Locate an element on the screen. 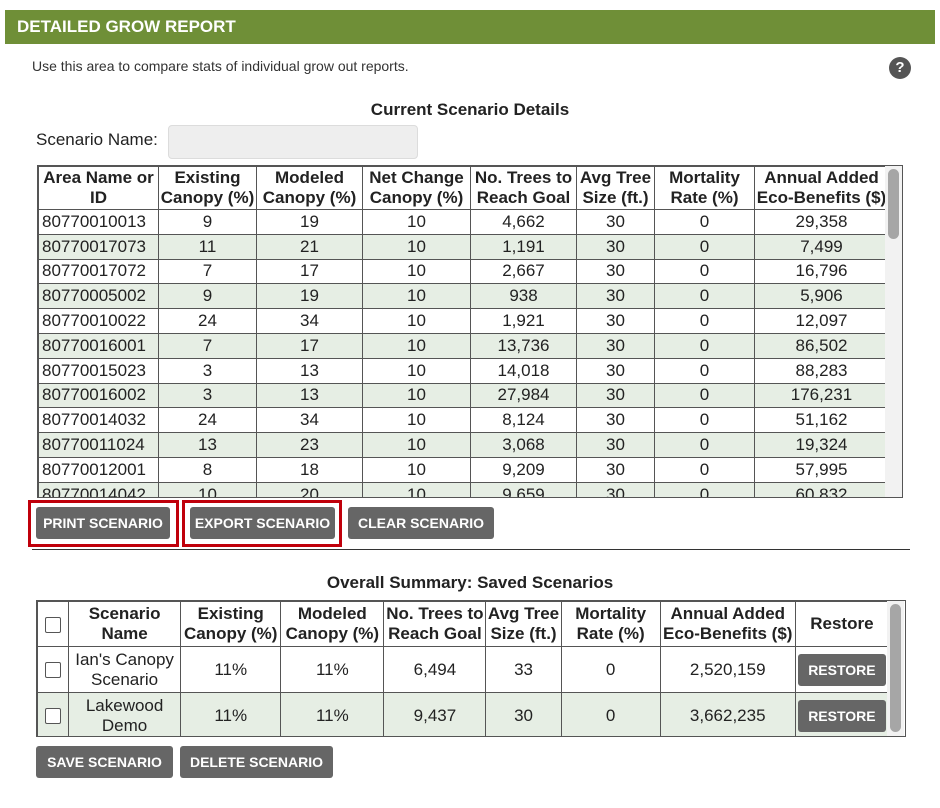  select-all-cell is located at coordinates (53, 624).